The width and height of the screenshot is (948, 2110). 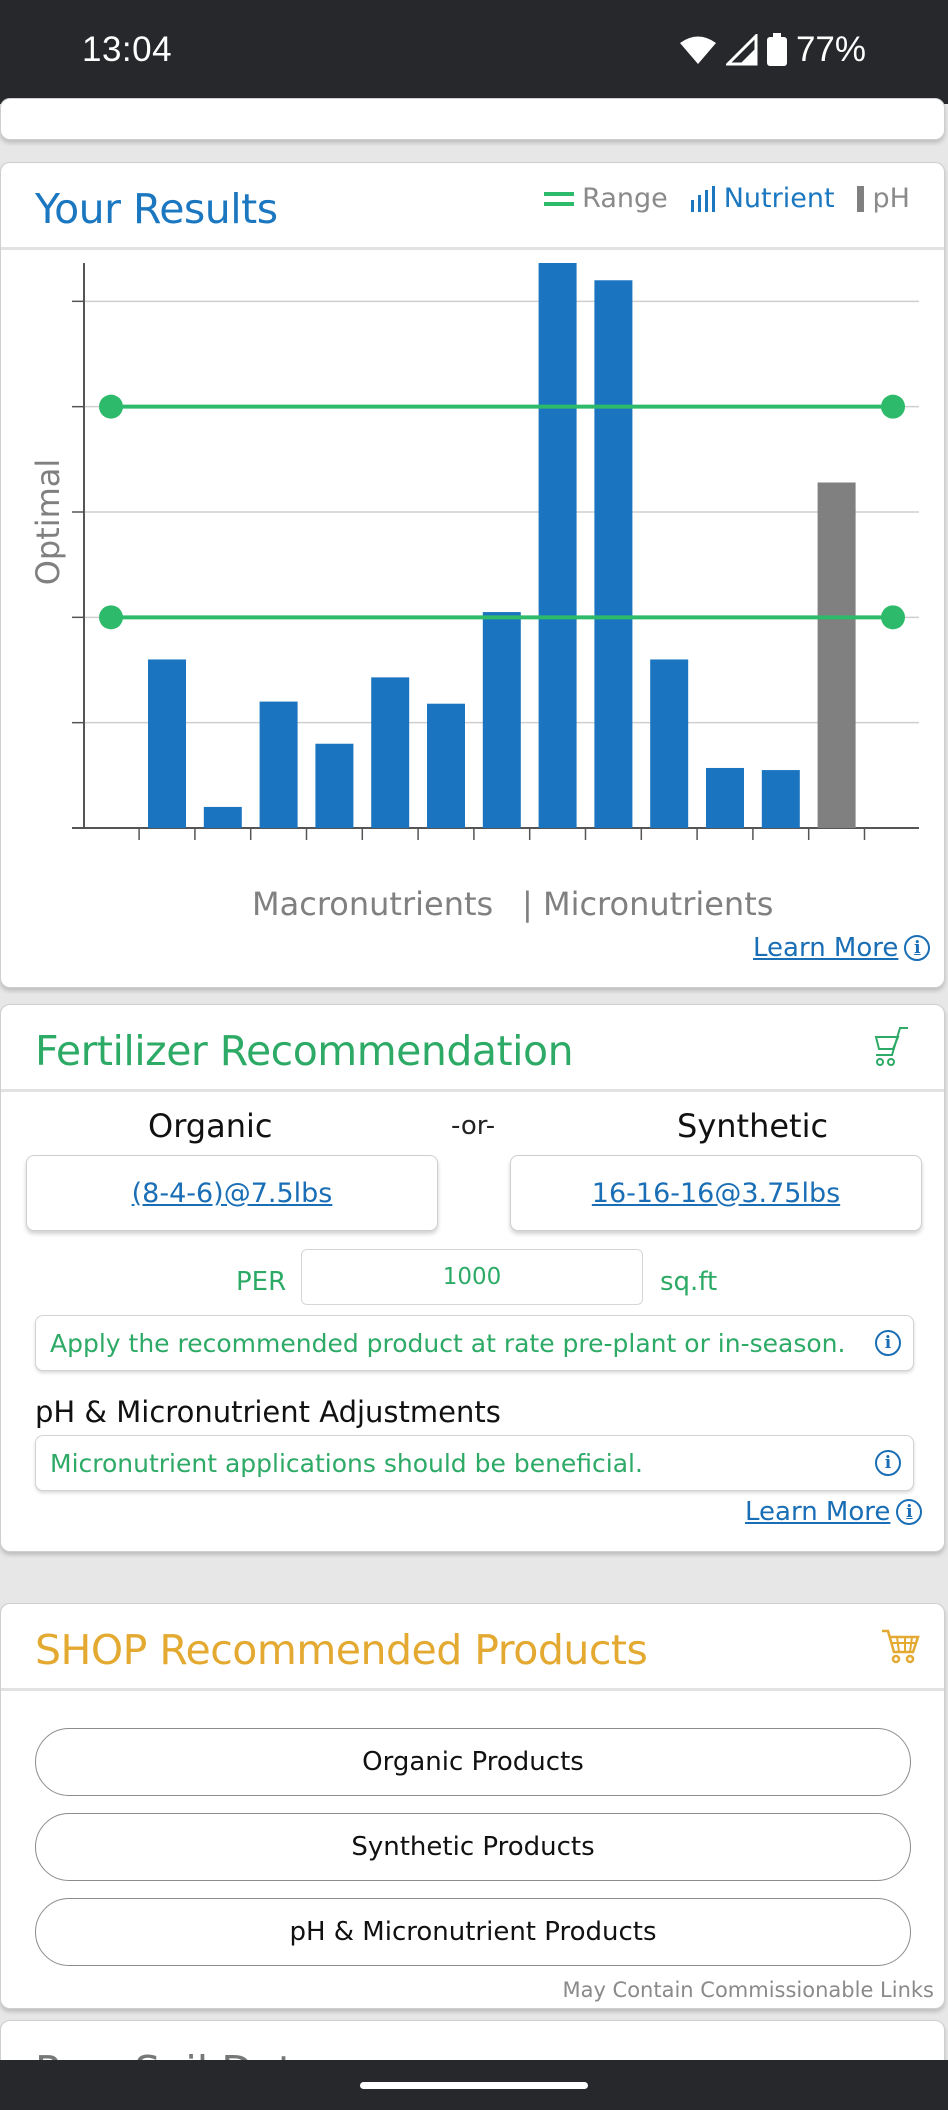 I want to click on status-time: 13:04, so click(x=127, y=49).